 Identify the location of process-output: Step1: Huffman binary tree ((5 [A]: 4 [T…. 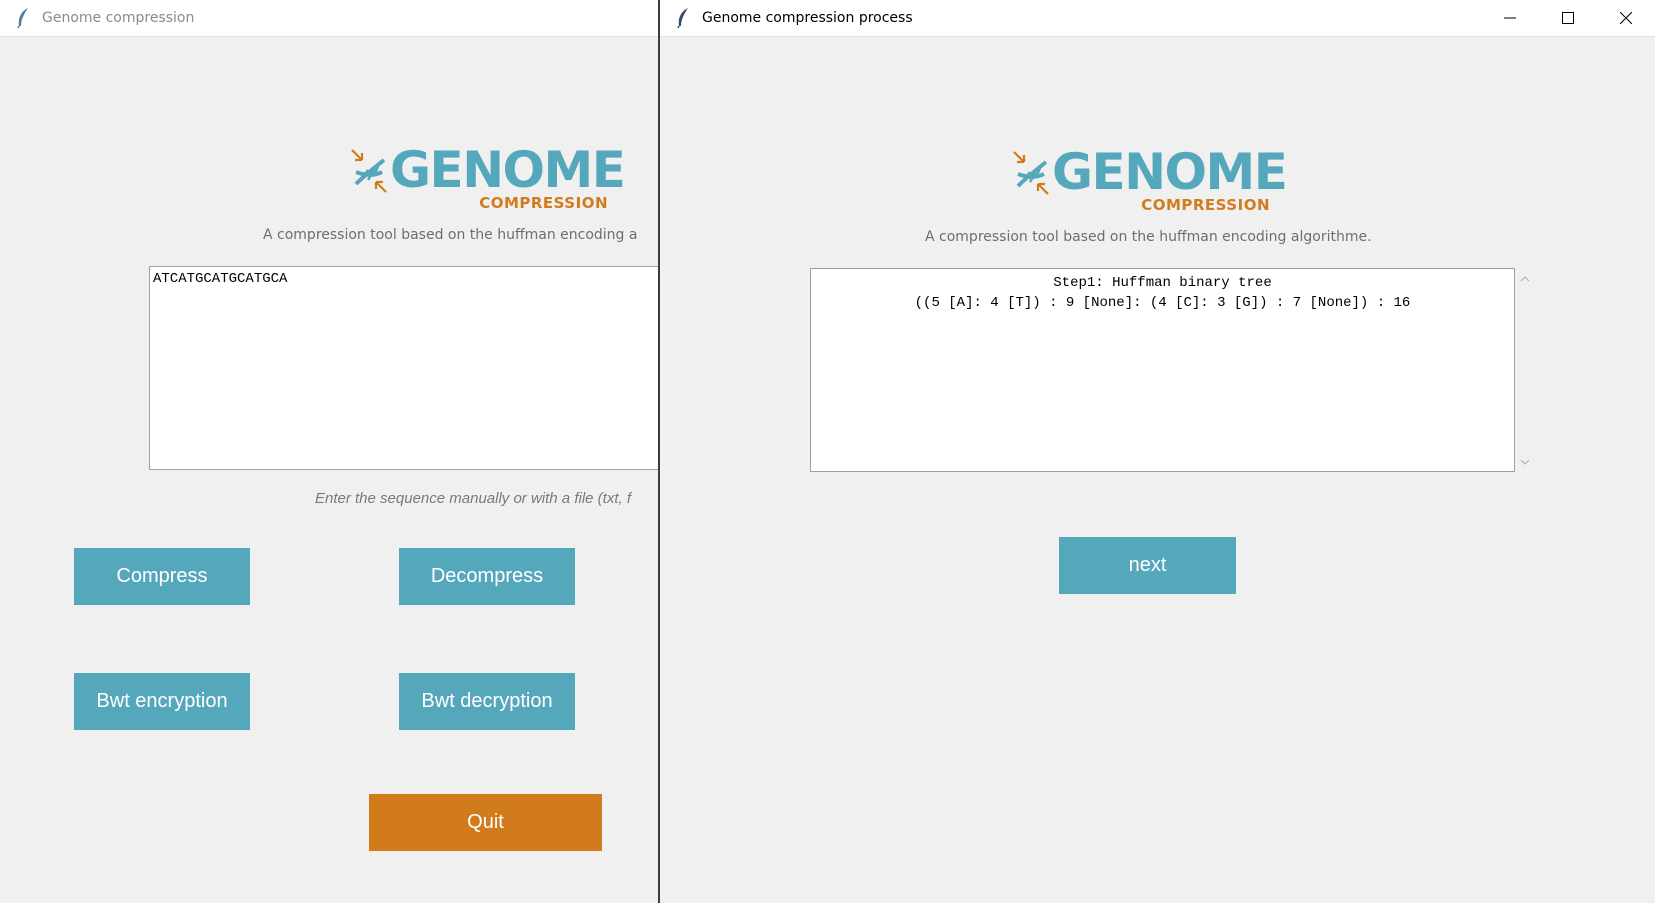
(1162, 370).